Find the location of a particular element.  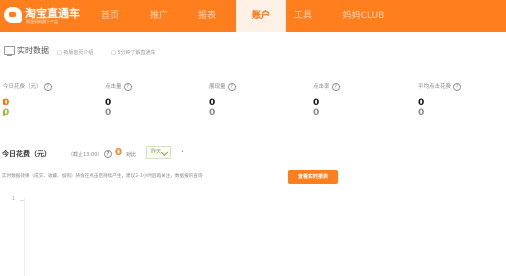

top-navigation-bar: 淘宝直通车 阿里妈妈旗下产品 首页 推广 报表 账户 工具 妈妈CLUB is located at coordinates (253, 16).